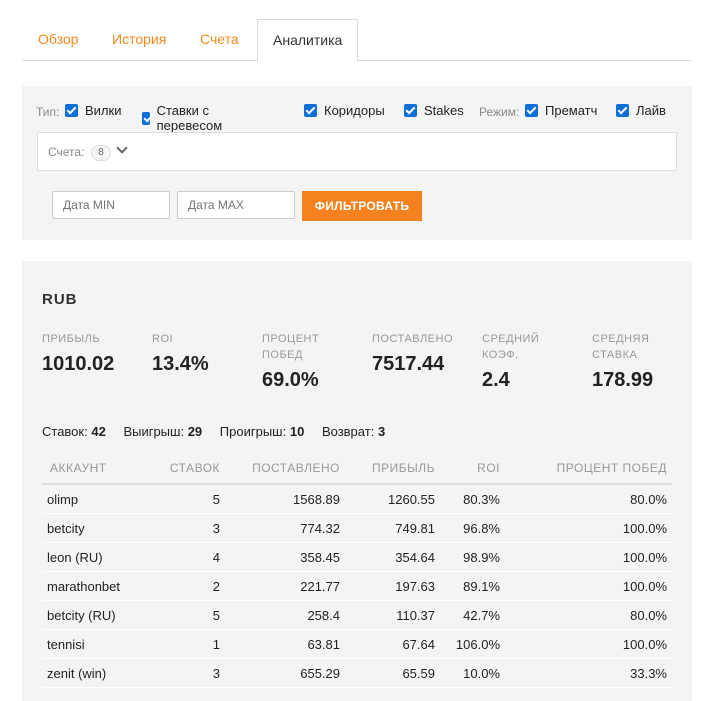 The width and height of the screenshot is (728, 701). What do you see at coordinates (632, 361) in the screenshot?
I see `metric-avg-stake: СРЕДНЯЯ СТАВКА 178.99` at bounding box center [632, 361].